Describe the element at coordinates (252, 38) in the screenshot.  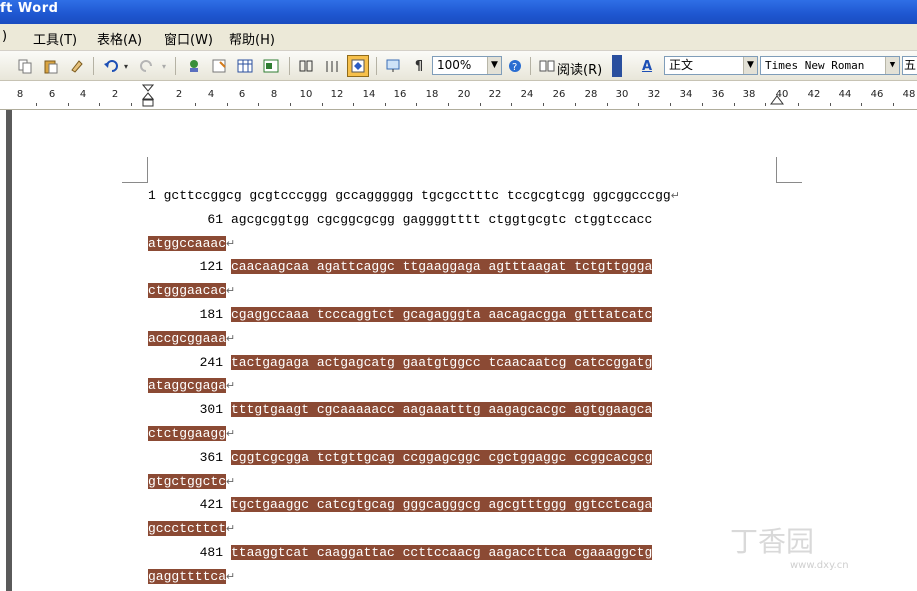
I see `menu-item-help: 帮助(H)` at that location.